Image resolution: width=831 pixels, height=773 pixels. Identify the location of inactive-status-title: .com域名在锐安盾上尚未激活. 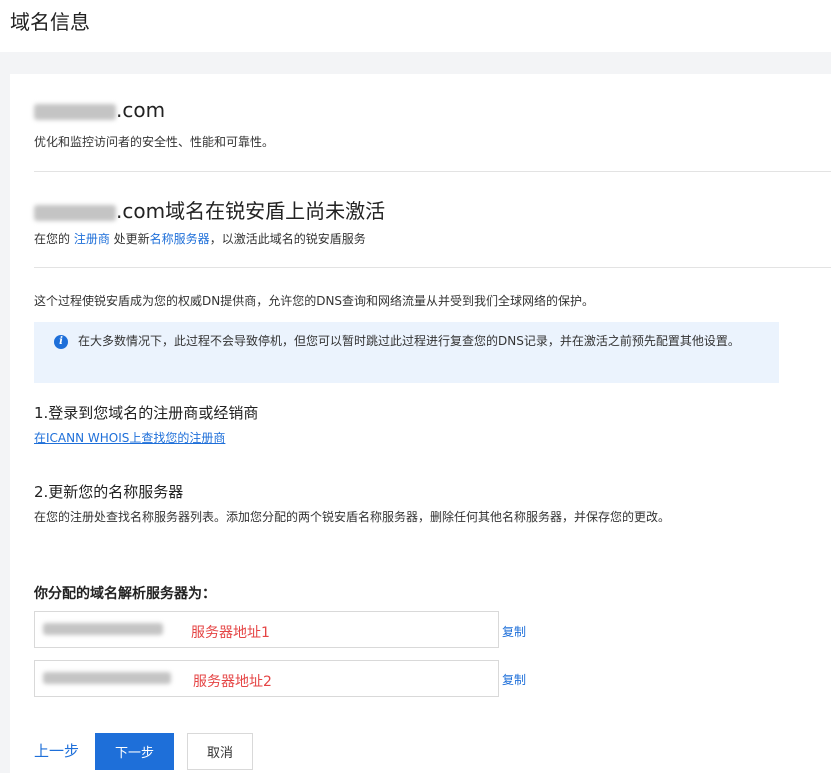
(209, 209).